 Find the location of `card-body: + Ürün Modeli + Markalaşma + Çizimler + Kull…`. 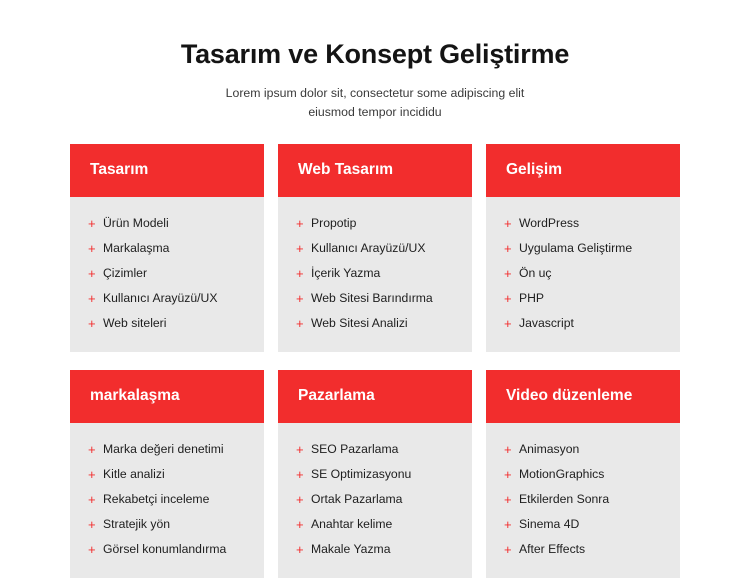

card-body: + Ürün Modeli + Markalaşma + Çizimler + Kull… is located at coordinates (167, 274).